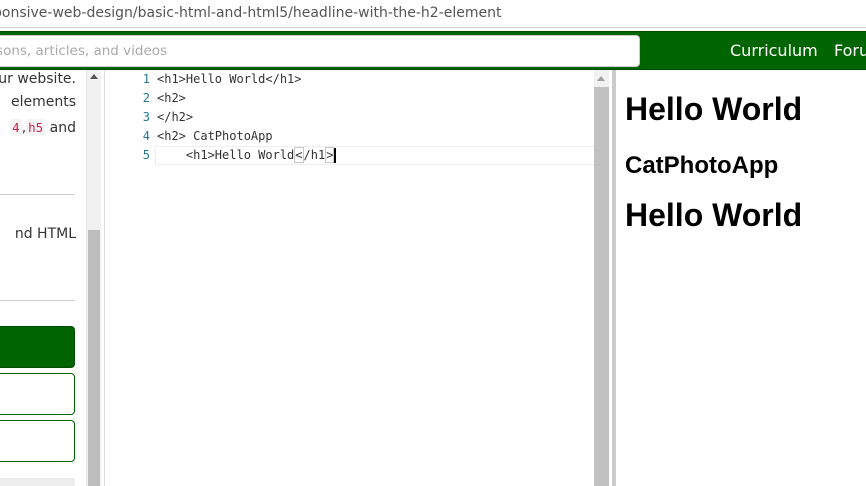 The image size is (866, 486). I want to click on code-snippet: 4, so click(16, 127).